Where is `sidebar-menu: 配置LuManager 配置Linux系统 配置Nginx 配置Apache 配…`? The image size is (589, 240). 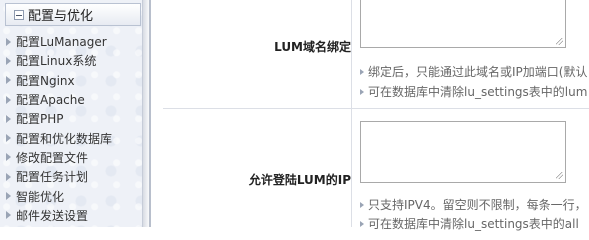
sidebar-menu: 配置LuManager 配置Linux系统 配置Nginx 配置Apache 配… is located at coordinates (59, 128).